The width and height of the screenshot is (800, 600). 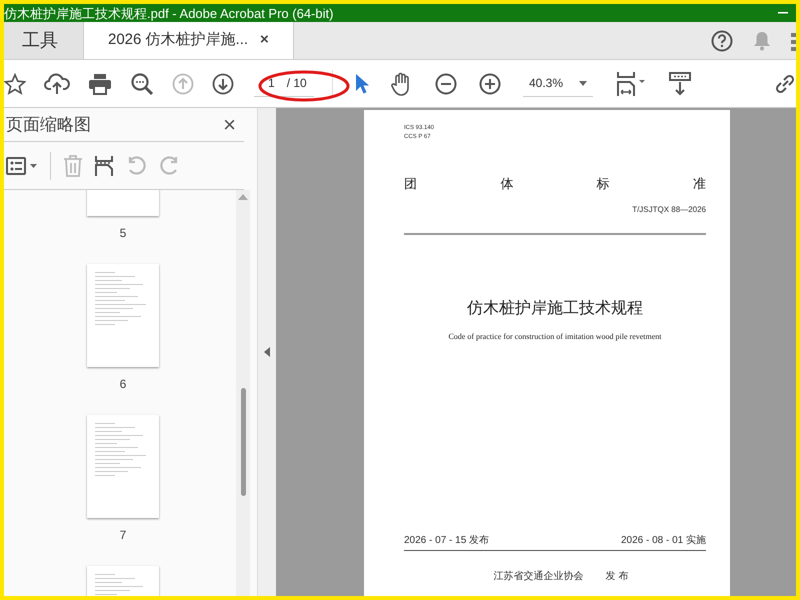 I want to click on heading-character: 体, so click(x=507, y=184).